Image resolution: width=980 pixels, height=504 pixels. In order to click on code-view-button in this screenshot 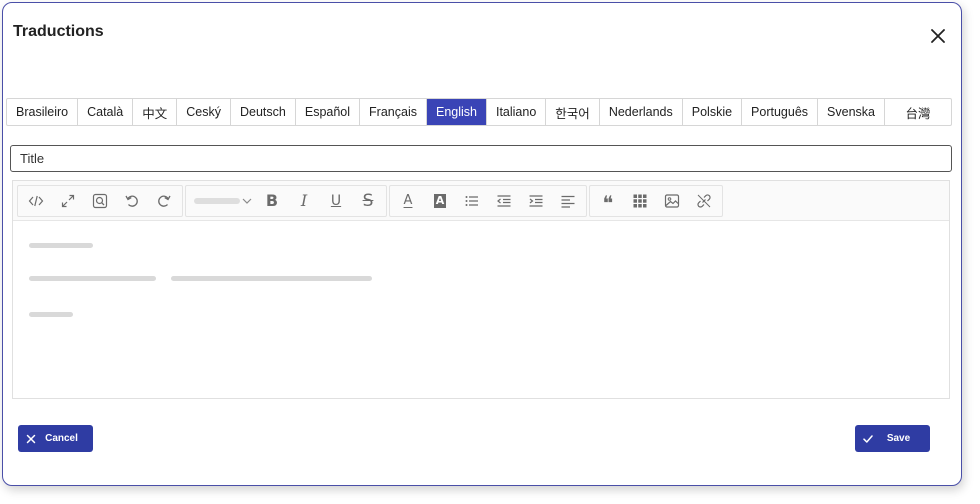, I will do `click(36, 201)`.